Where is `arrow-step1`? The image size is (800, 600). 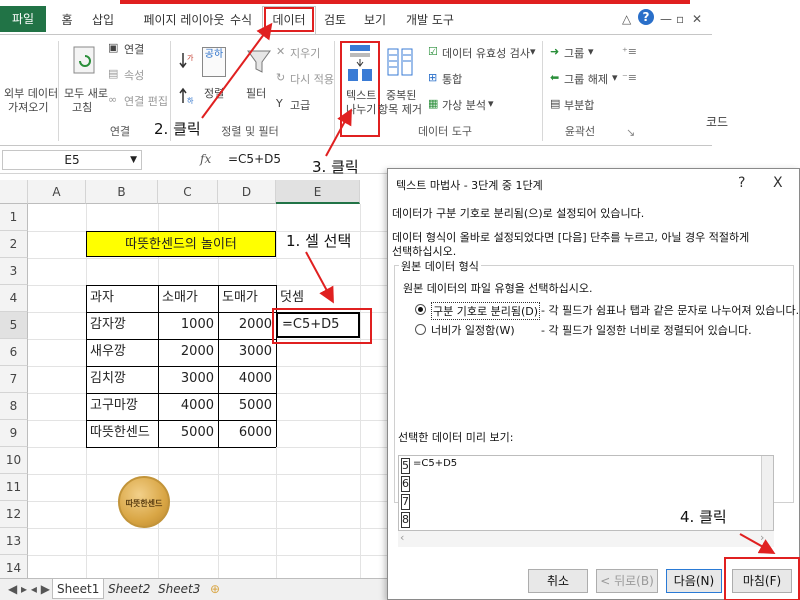 arrow-step1 is located at coordinates (319, 277).